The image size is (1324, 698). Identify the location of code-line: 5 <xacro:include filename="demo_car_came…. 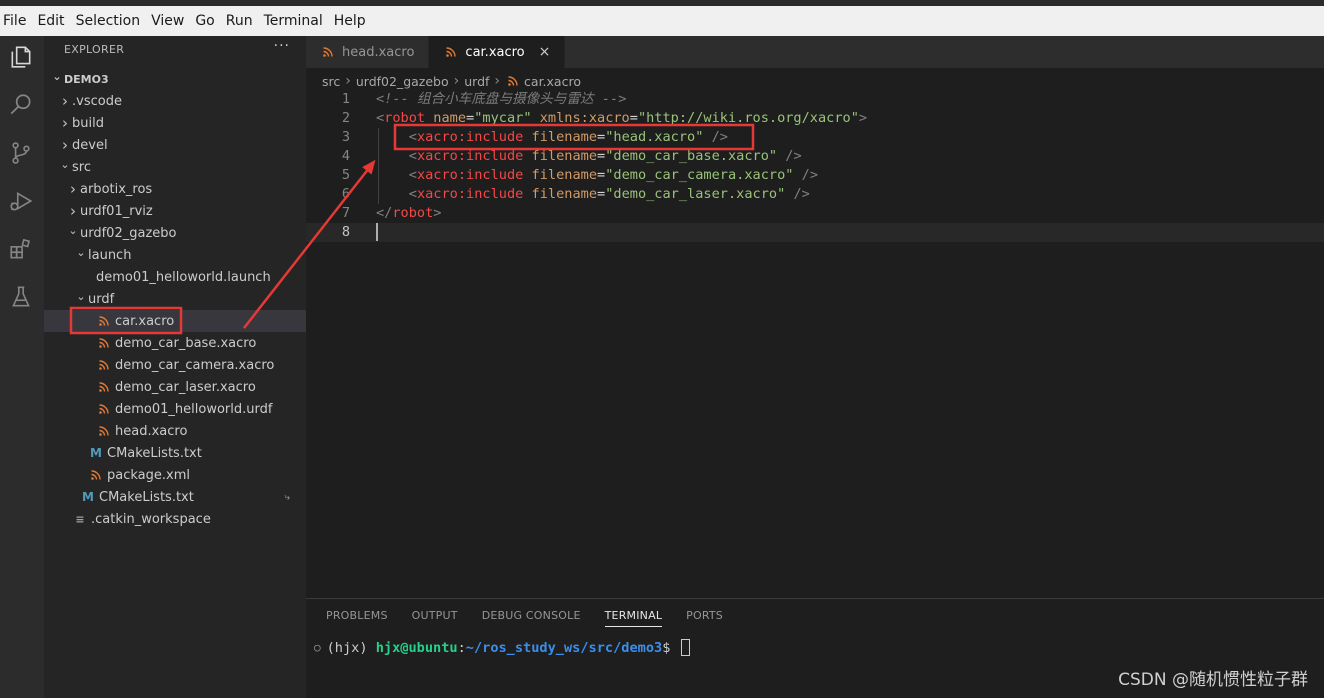
(815, 175).